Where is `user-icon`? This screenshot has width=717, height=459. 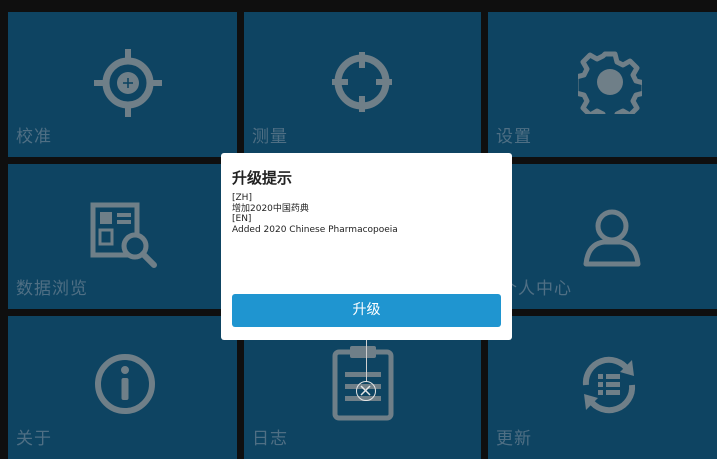
user-icon is located at coordinates (612, 236).